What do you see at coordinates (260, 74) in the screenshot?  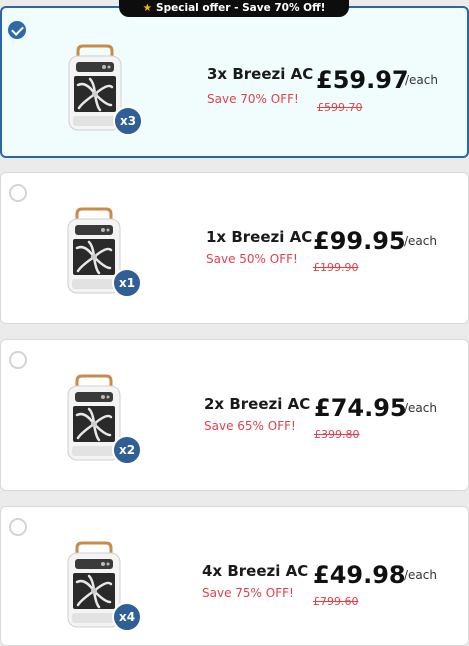 I see `product-name: 3x Breezi AC` at bounding box center [260, 74].